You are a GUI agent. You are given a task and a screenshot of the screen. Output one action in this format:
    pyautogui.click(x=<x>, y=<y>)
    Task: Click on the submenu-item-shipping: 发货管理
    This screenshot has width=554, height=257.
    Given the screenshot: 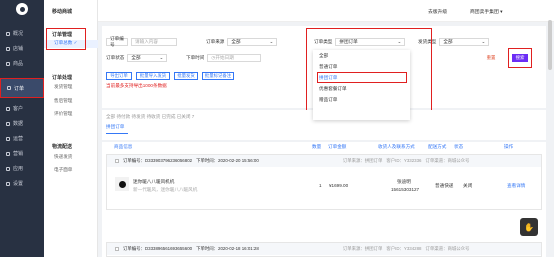 What is the action you would take?
    pyautogui.click(x=71, y=87)
    